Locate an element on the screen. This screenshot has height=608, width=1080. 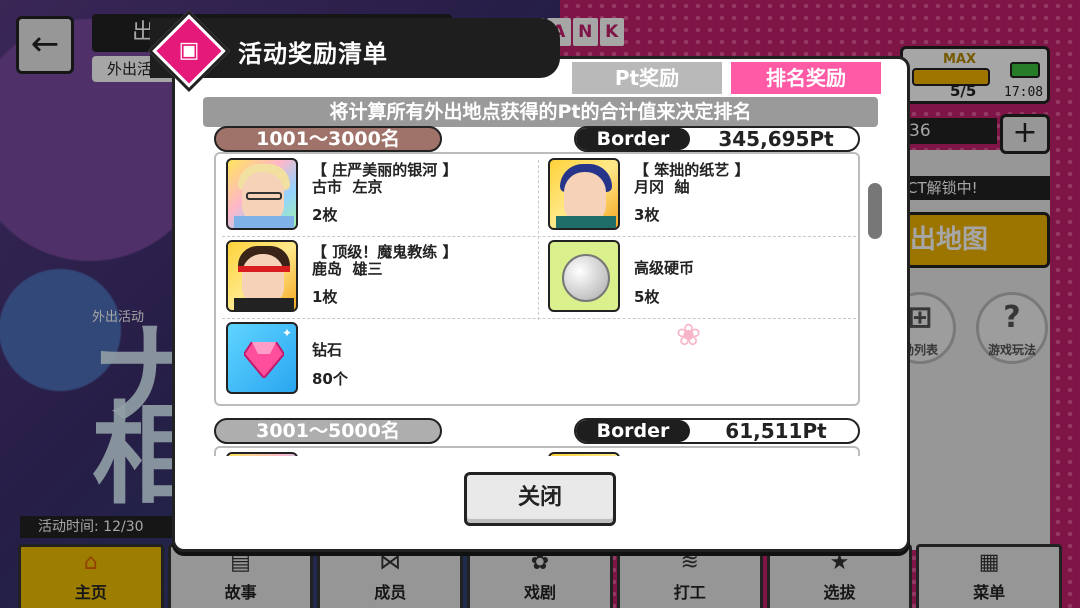
reward-qty: 5枚 is located at coordinates (647, 297).